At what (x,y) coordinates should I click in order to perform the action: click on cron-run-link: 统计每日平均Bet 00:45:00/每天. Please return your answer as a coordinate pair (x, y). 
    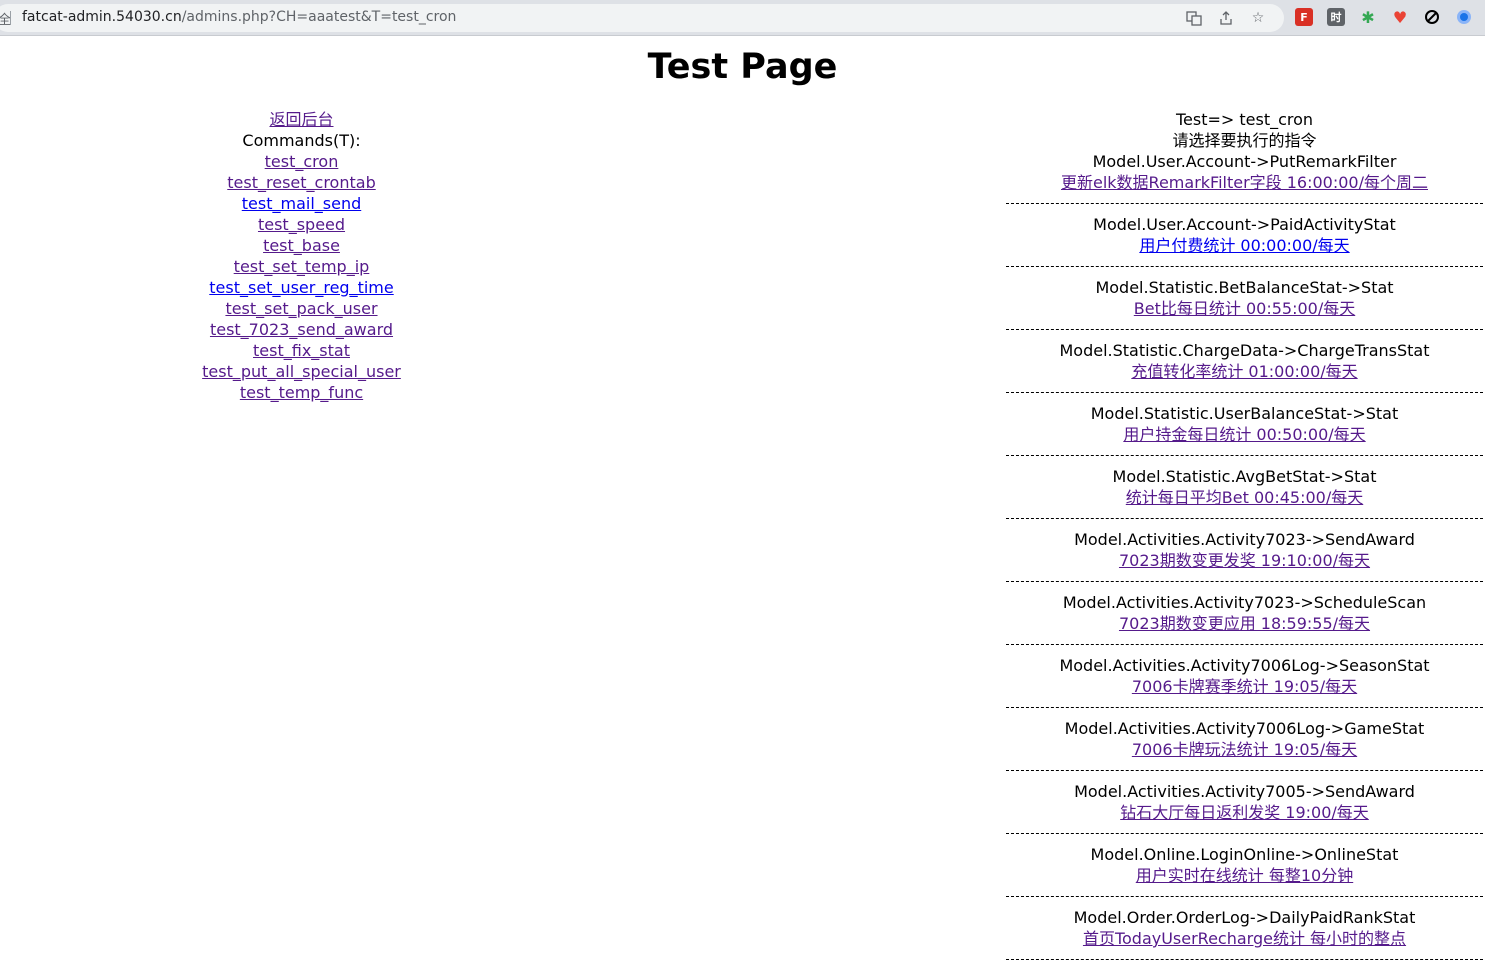
    Looking at the image, I should click on (1244, 497).